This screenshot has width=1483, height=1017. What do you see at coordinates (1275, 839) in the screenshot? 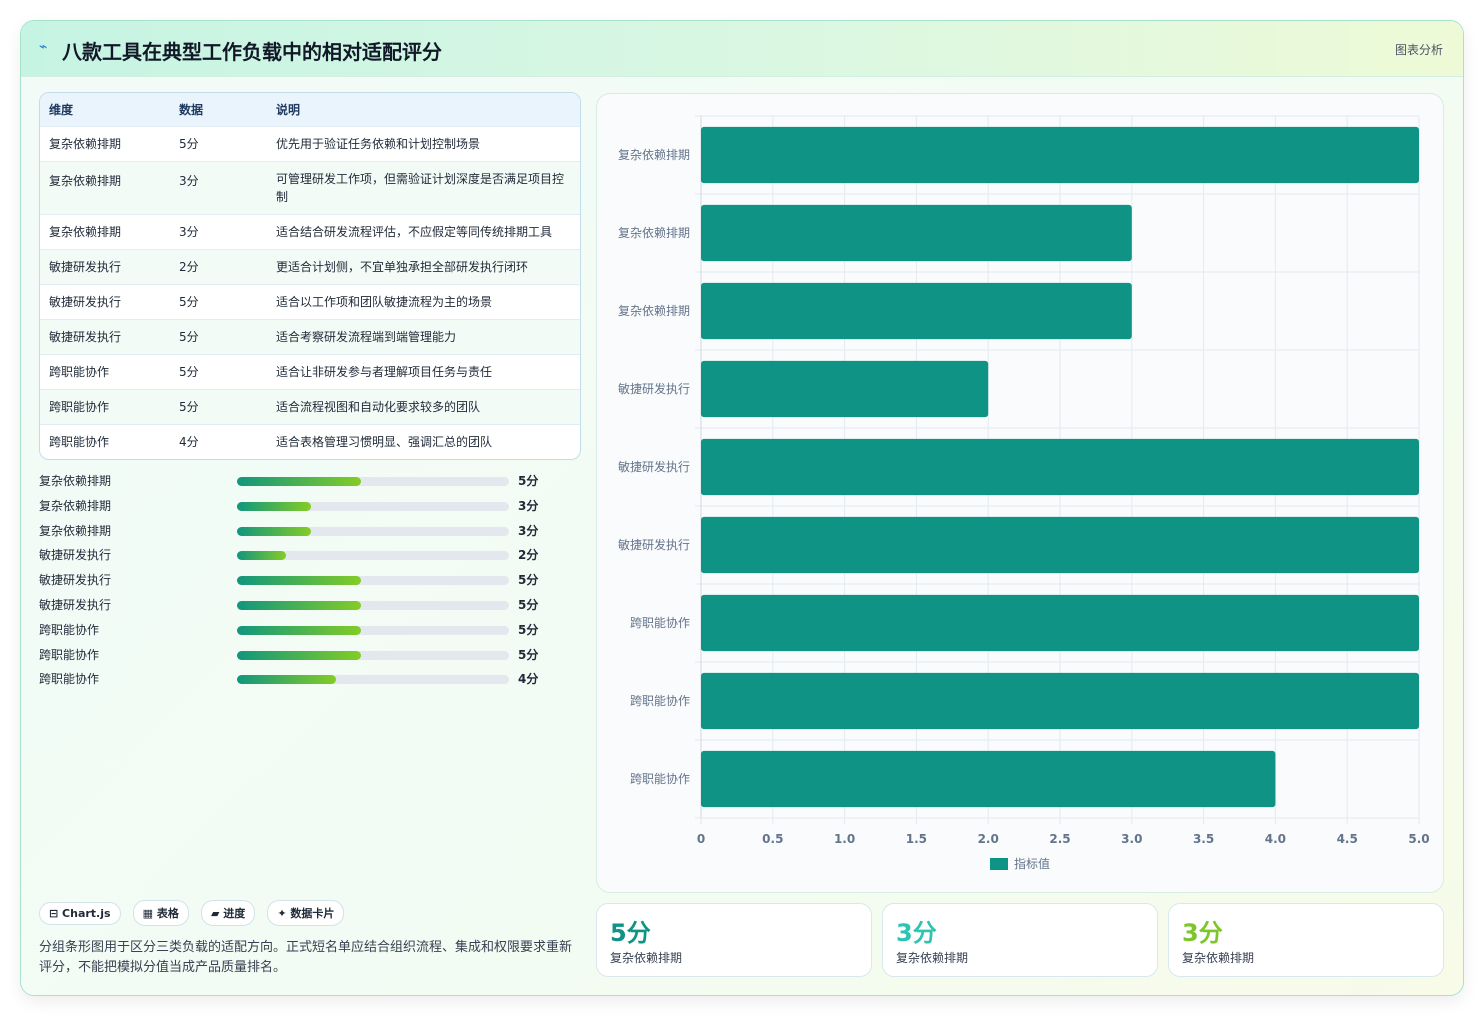
I see `x-tick-label: 4.0` at bounding box center [1275, 839].